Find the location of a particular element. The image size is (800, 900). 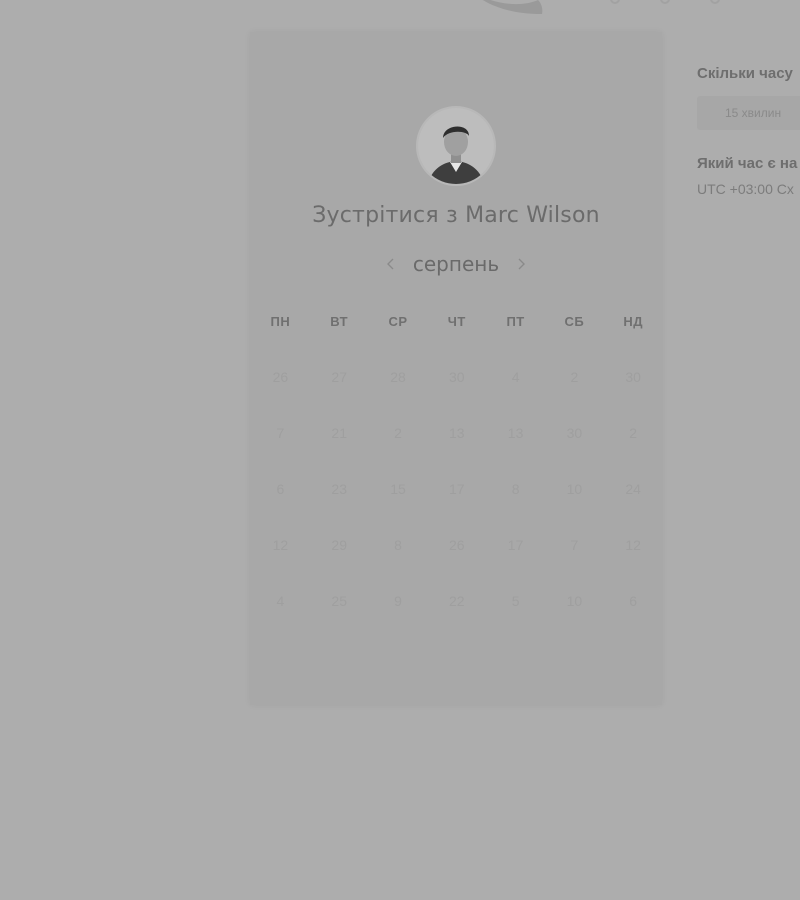

host-avatar is located at coordinates (456, 146).